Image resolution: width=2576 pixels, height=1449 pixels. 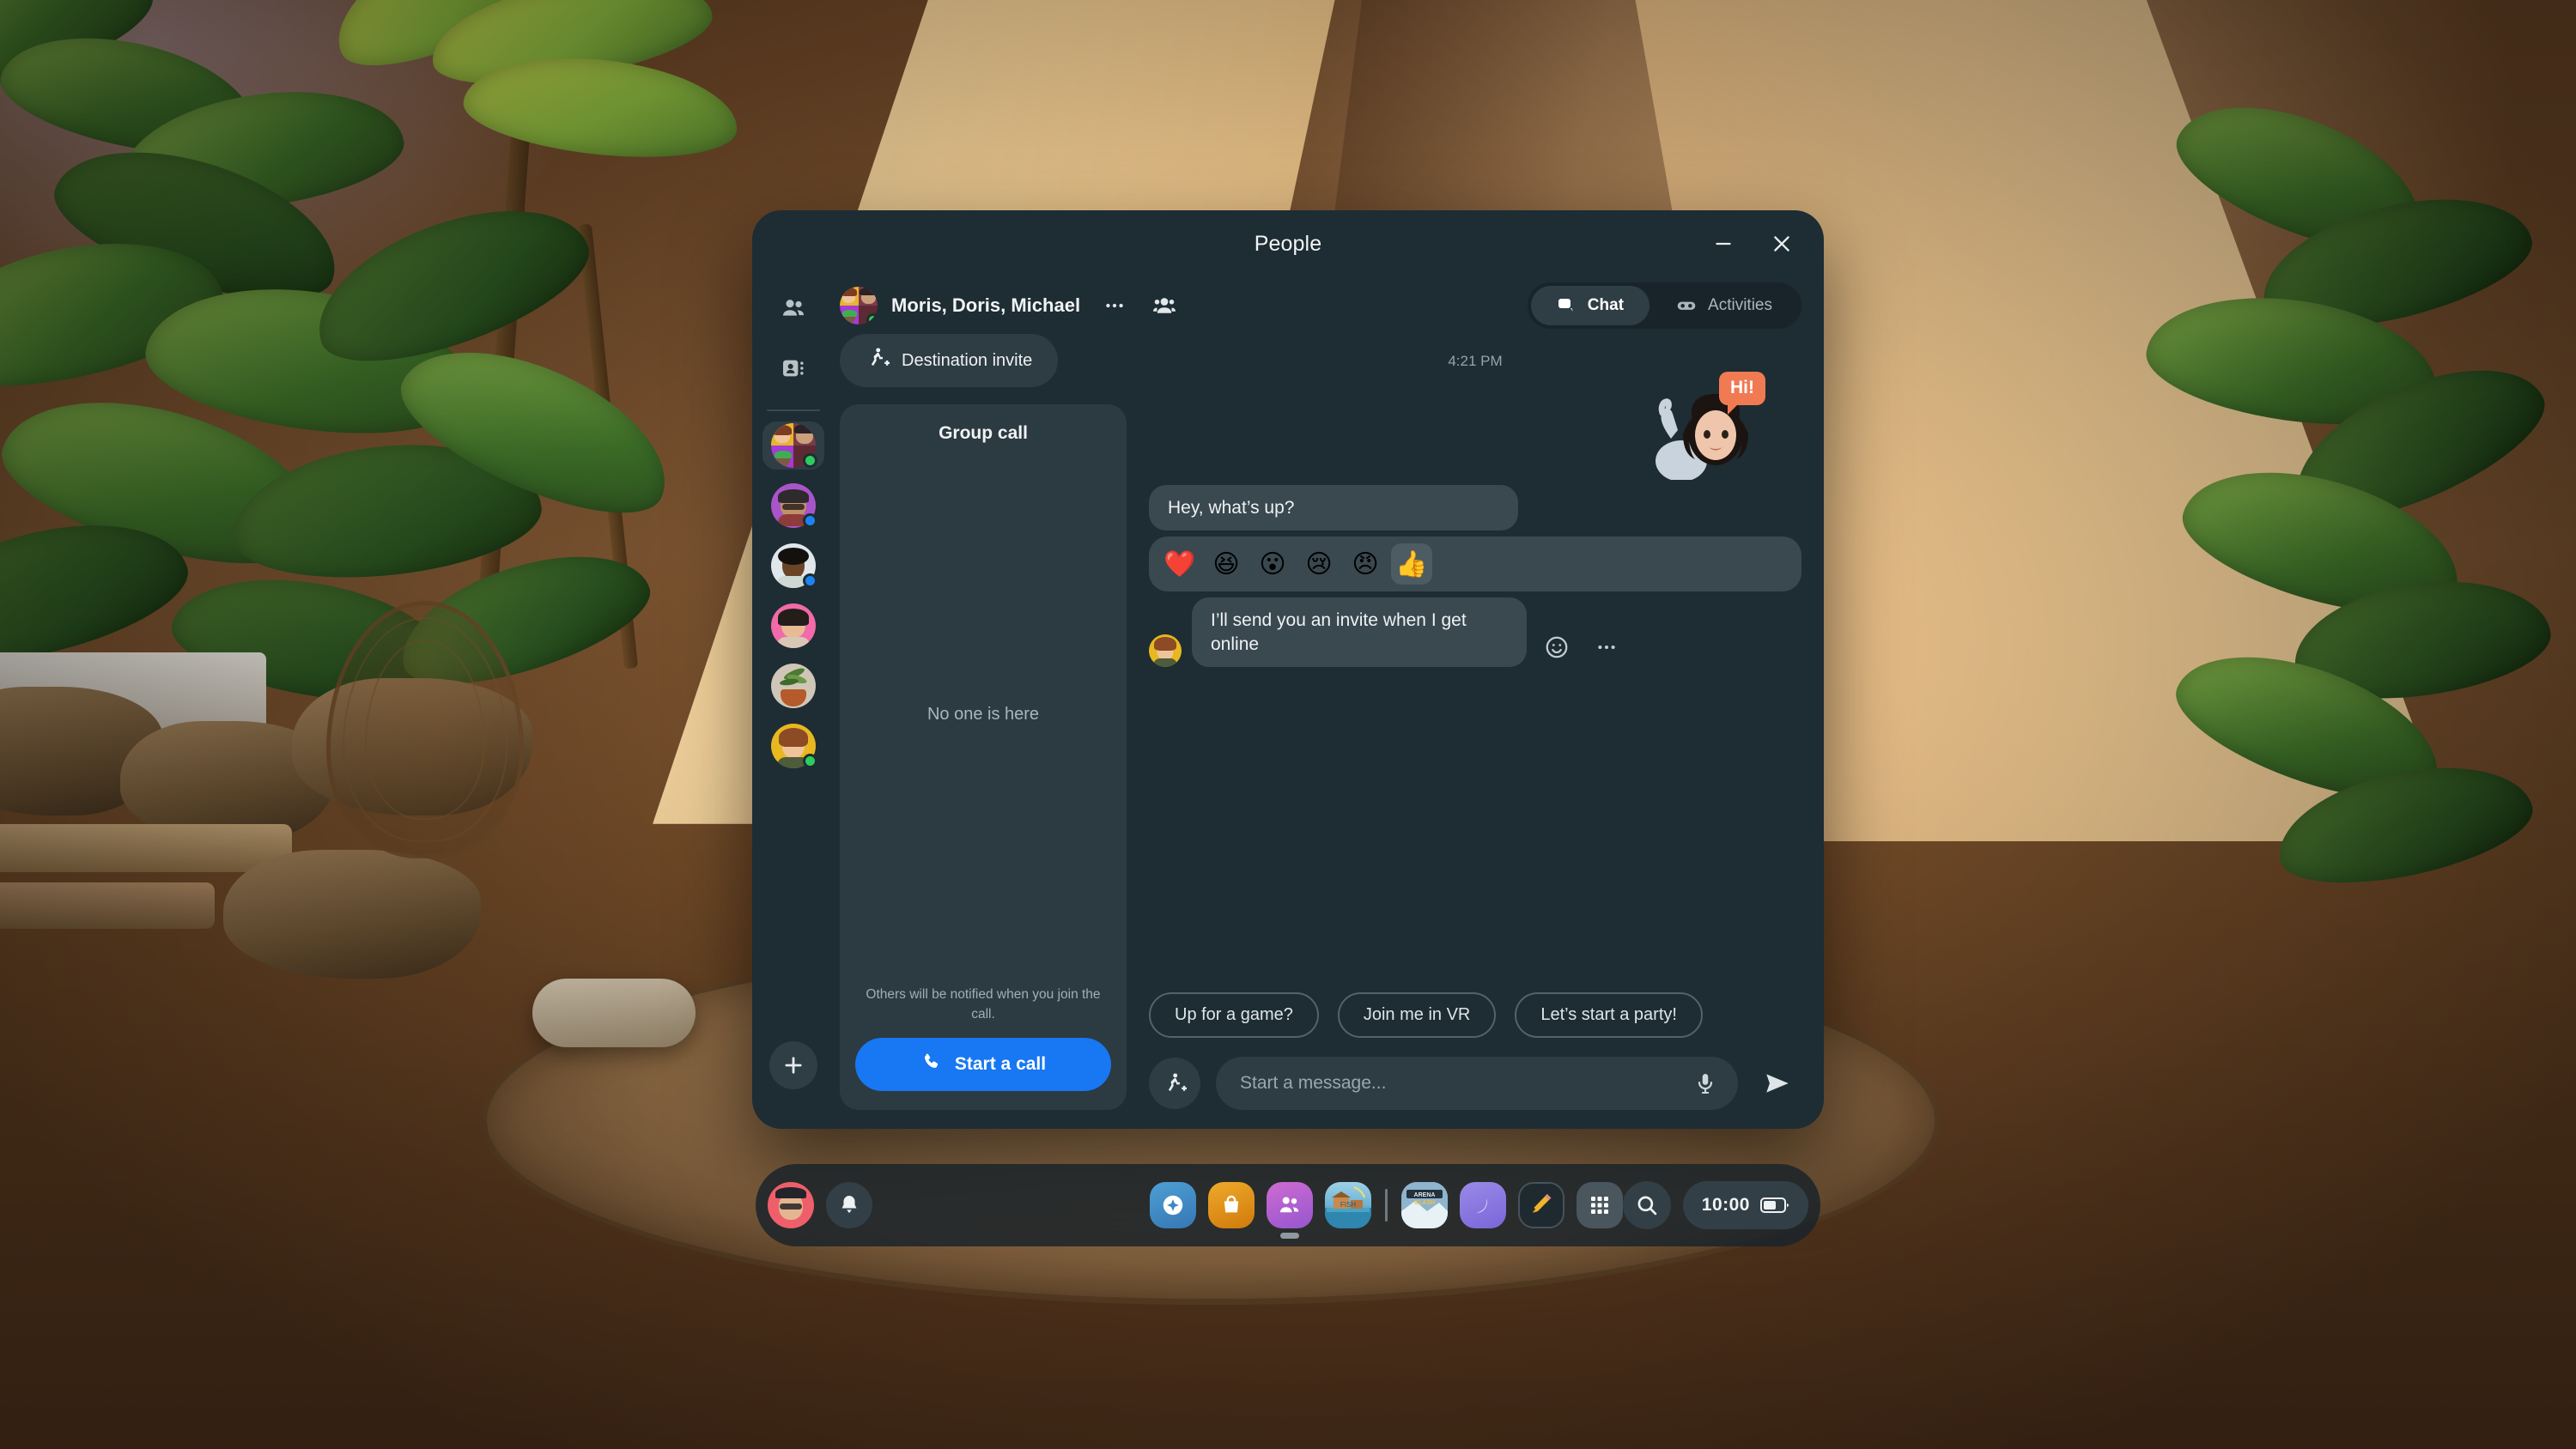 I want to click on wow-reaction: 😮, so click(x=1272, y=564).